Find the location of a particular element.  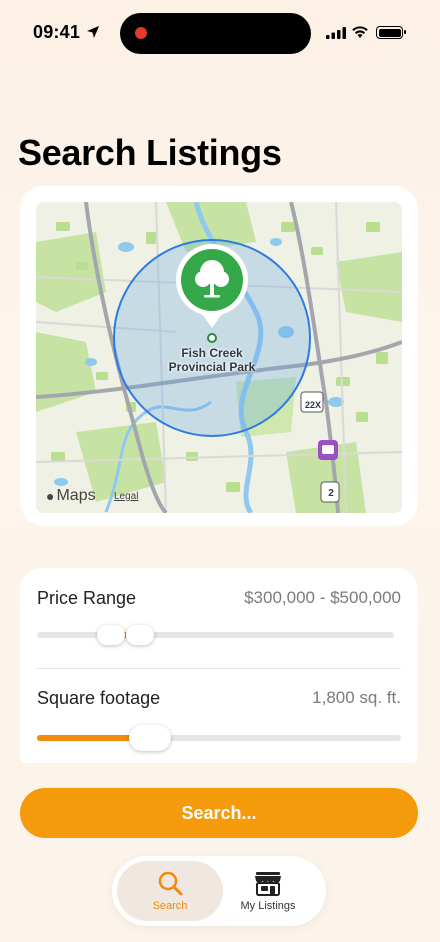

price-range-track is located at coordinates (215, 635).